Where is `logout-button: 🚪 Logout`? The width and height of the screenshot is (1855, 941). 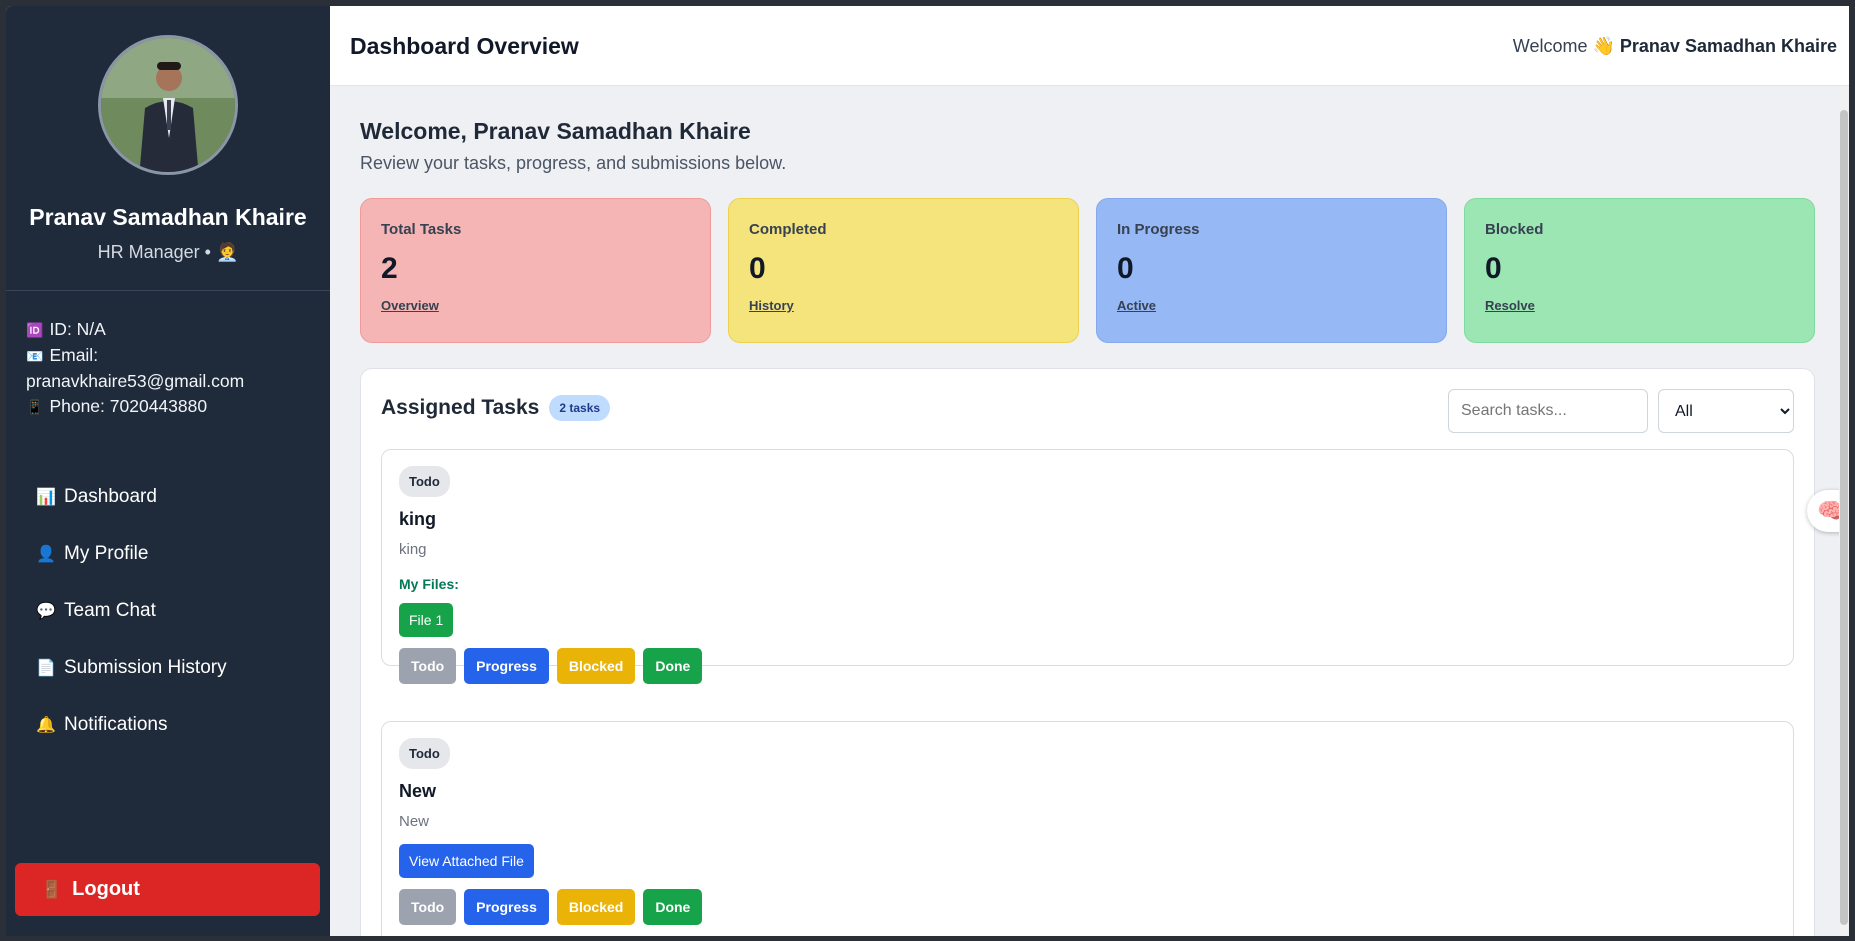
logout-button: 🚪 Logout is located at coordinates (167, 889).